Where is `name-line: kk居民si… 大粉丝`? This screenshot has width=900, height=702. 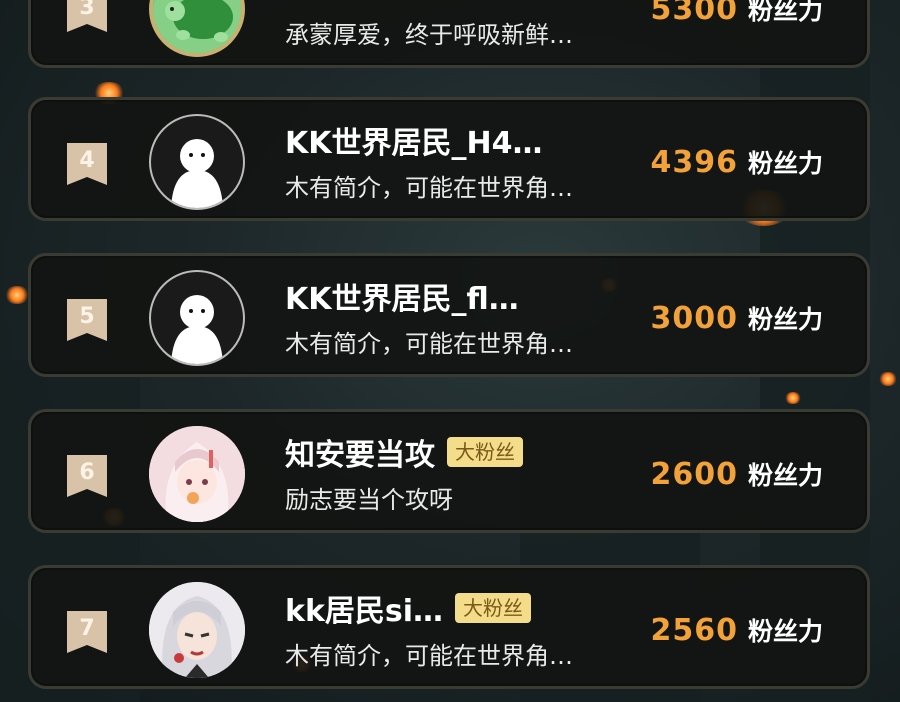 name-line: kk居民si… 大粉丝 is located at coordinates (408, 608).